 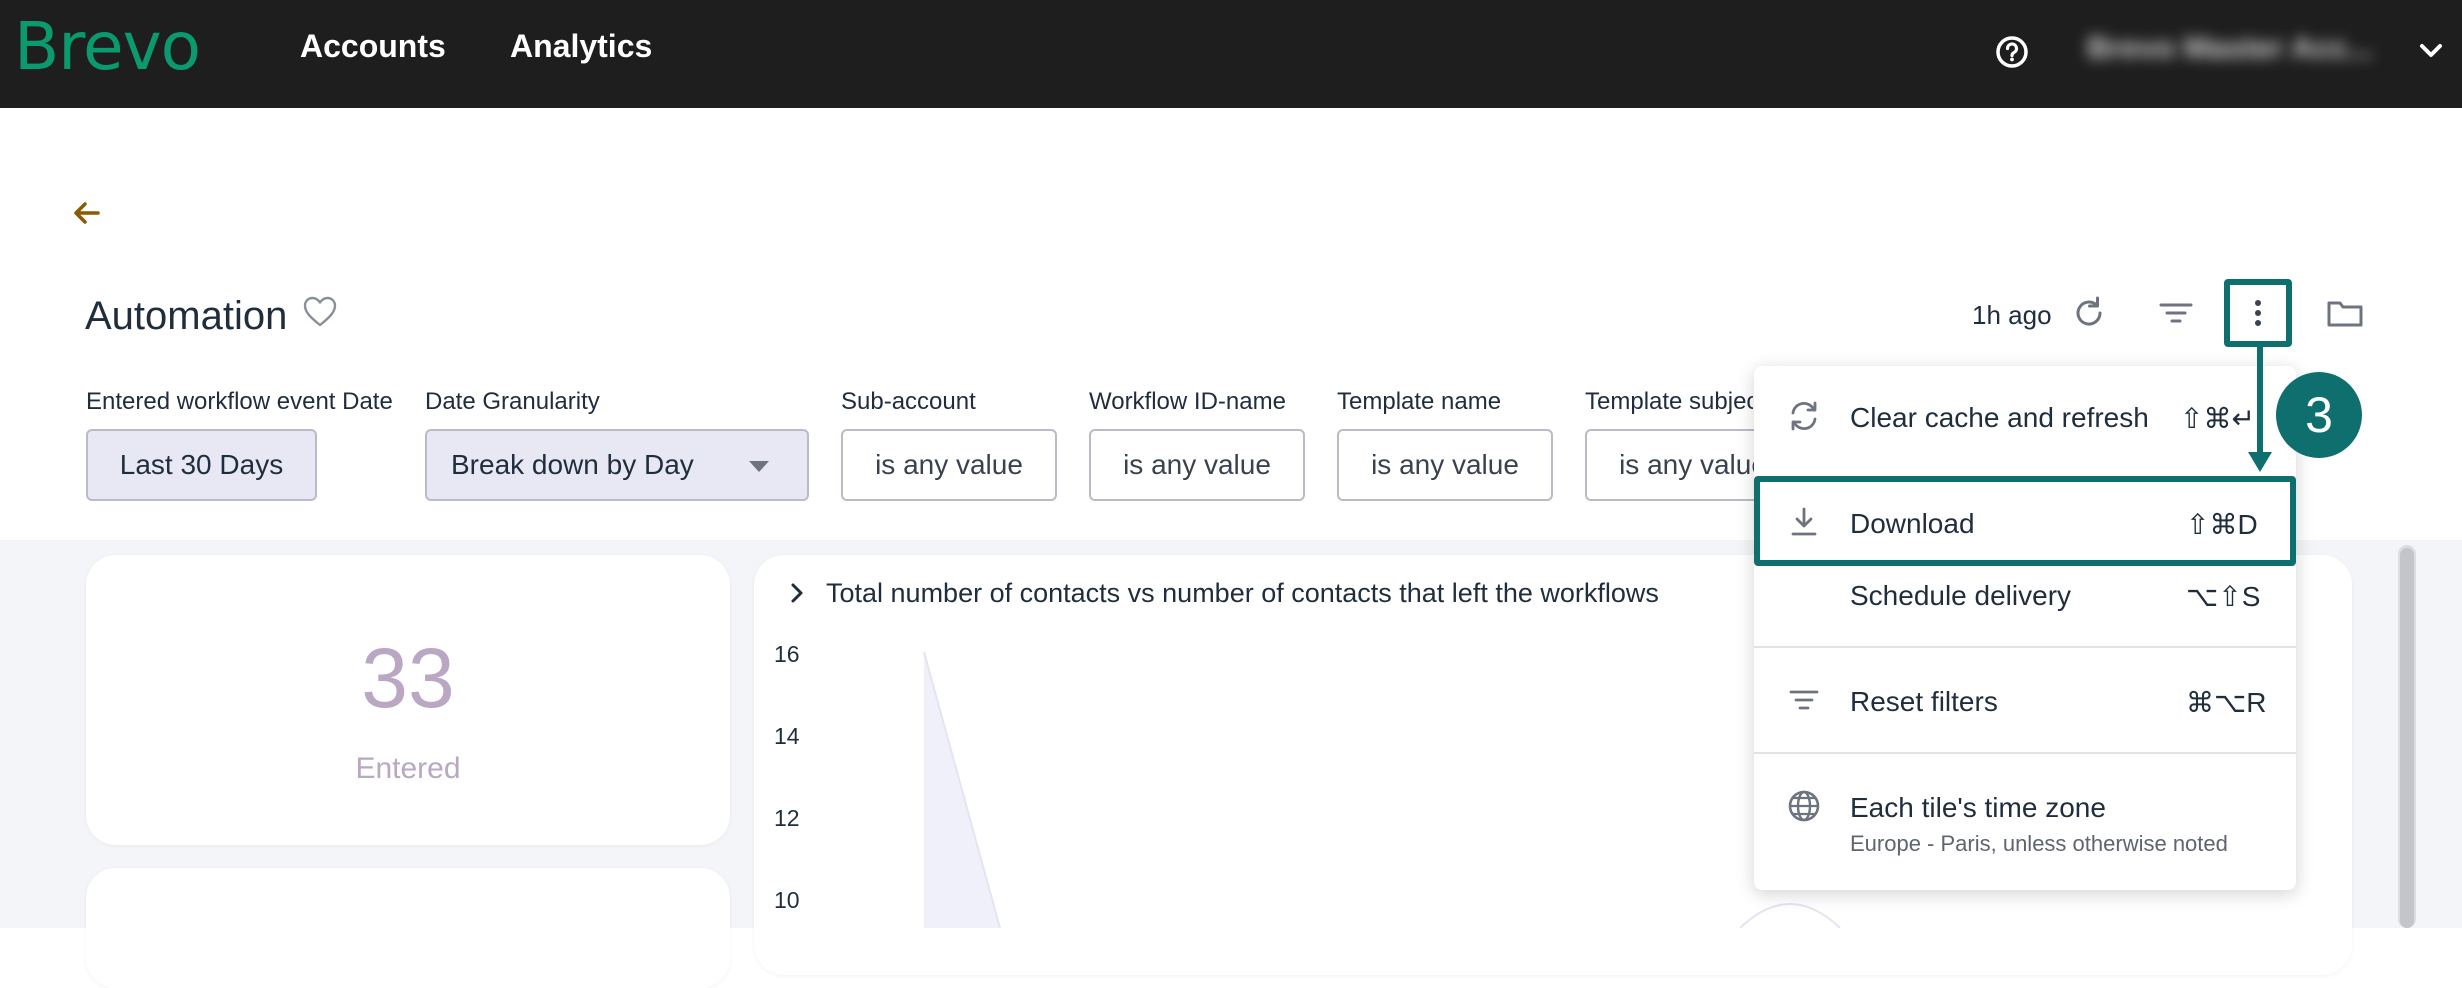 I want to click on page-title: Automation, so click(x=186, y=316).